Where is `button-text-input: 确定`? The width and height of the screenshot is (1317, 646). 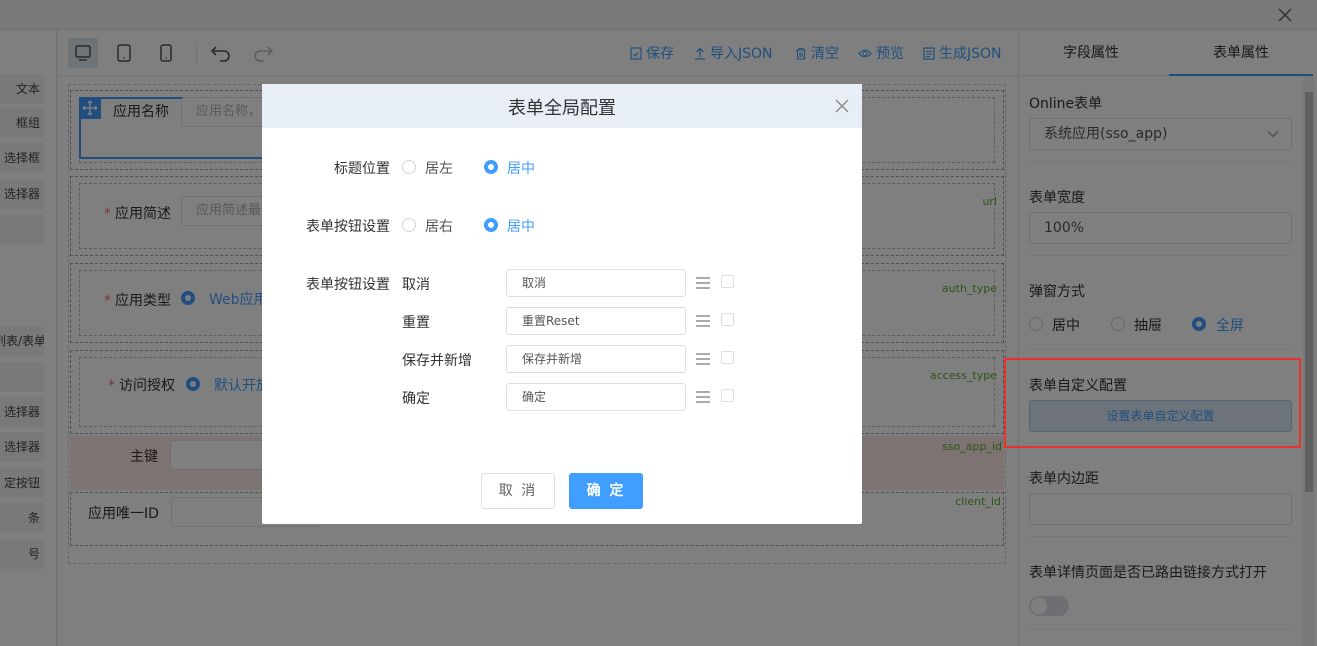 button-text-input: 确定 is located at coordinates (596, 397).